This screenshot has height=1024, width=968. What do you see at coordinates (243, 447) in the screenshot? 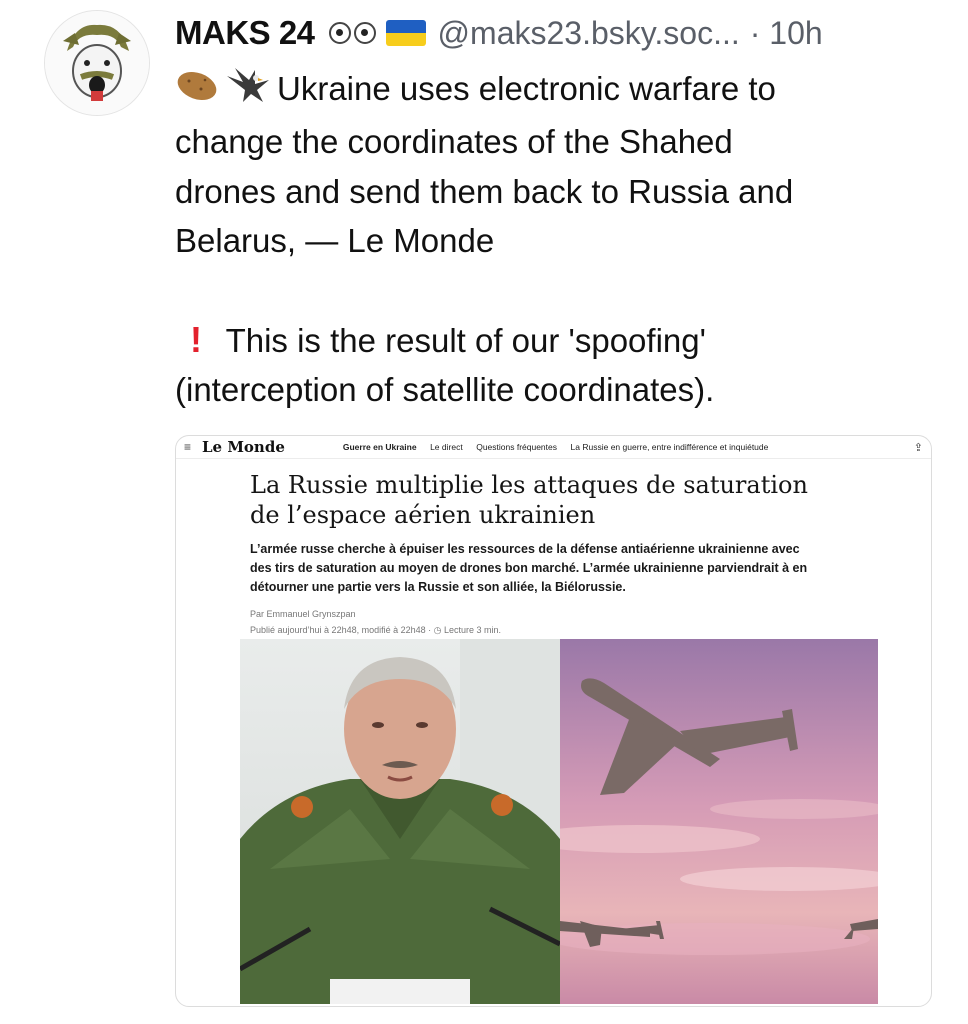
I see `lemonde-logo: Le Monde` at bounding box center [243, 447].